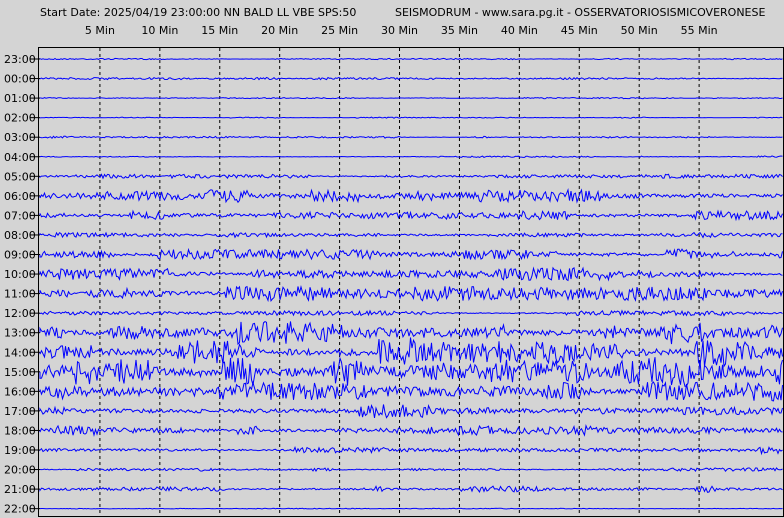 This screenshot has width=784, height=518. I want to click on x-tick-label: 50 Min, so click(639, 30).